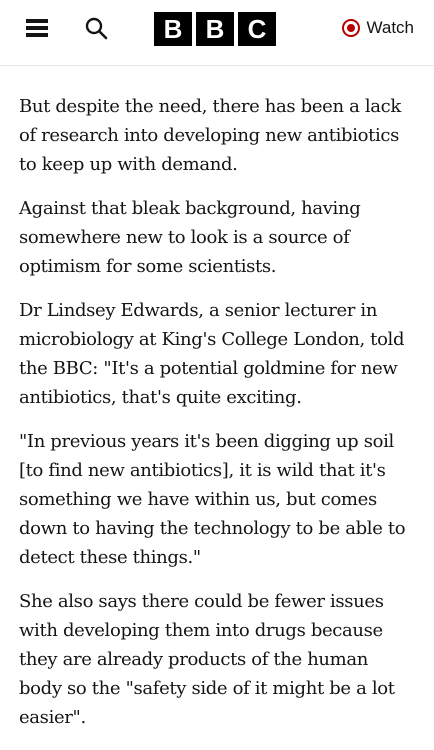 The width and height of the screenshot is (434, 750). What do you see at coordinates (257, 29) in the screenshot?
I see `logo-letter: C` at bounding box center [257, 29].